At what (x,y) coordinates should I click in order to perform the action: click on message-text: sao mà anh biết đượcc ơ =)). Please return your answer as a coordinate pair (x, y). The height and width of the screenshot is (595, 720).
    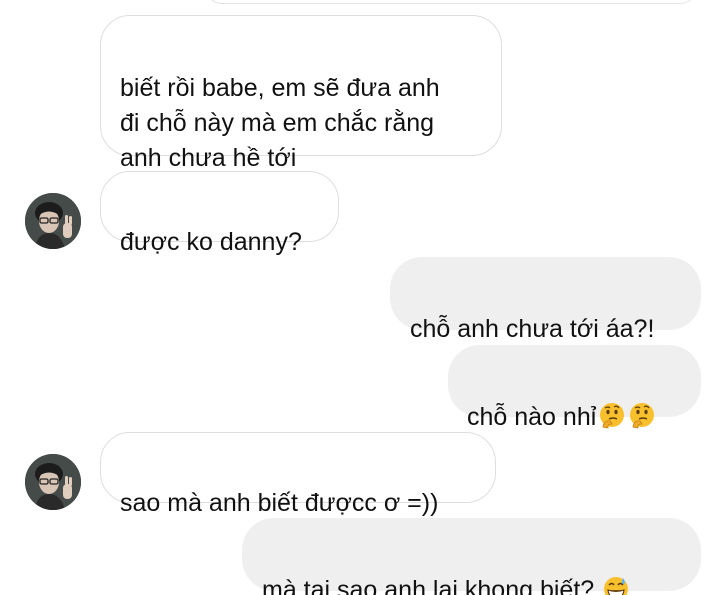
    Looking at the image, I should click on (279, 503).